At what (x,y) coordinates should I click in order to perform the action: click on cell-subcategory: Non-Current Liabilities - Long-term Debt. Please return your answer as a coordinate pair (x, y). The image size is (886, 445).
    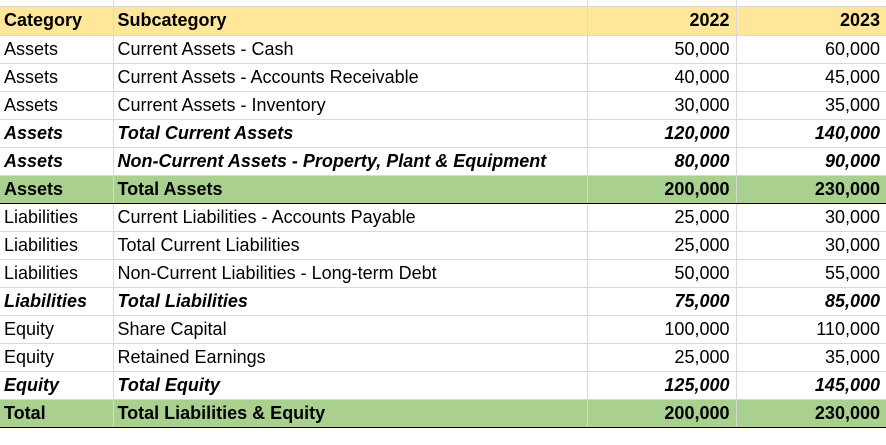
    Looking at the image, I should click on (350, 273).